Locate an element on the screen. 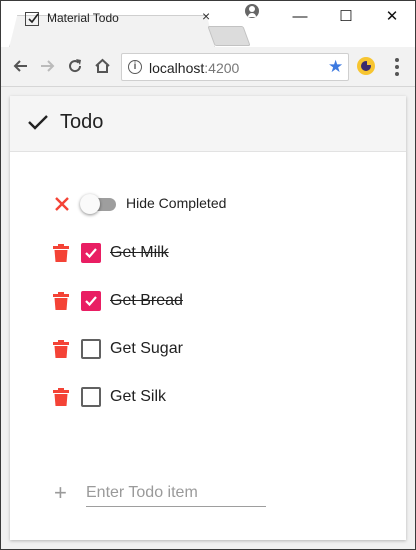 This screenshot has width=416, height=550. reload-button is located at coordinates (75, 66).